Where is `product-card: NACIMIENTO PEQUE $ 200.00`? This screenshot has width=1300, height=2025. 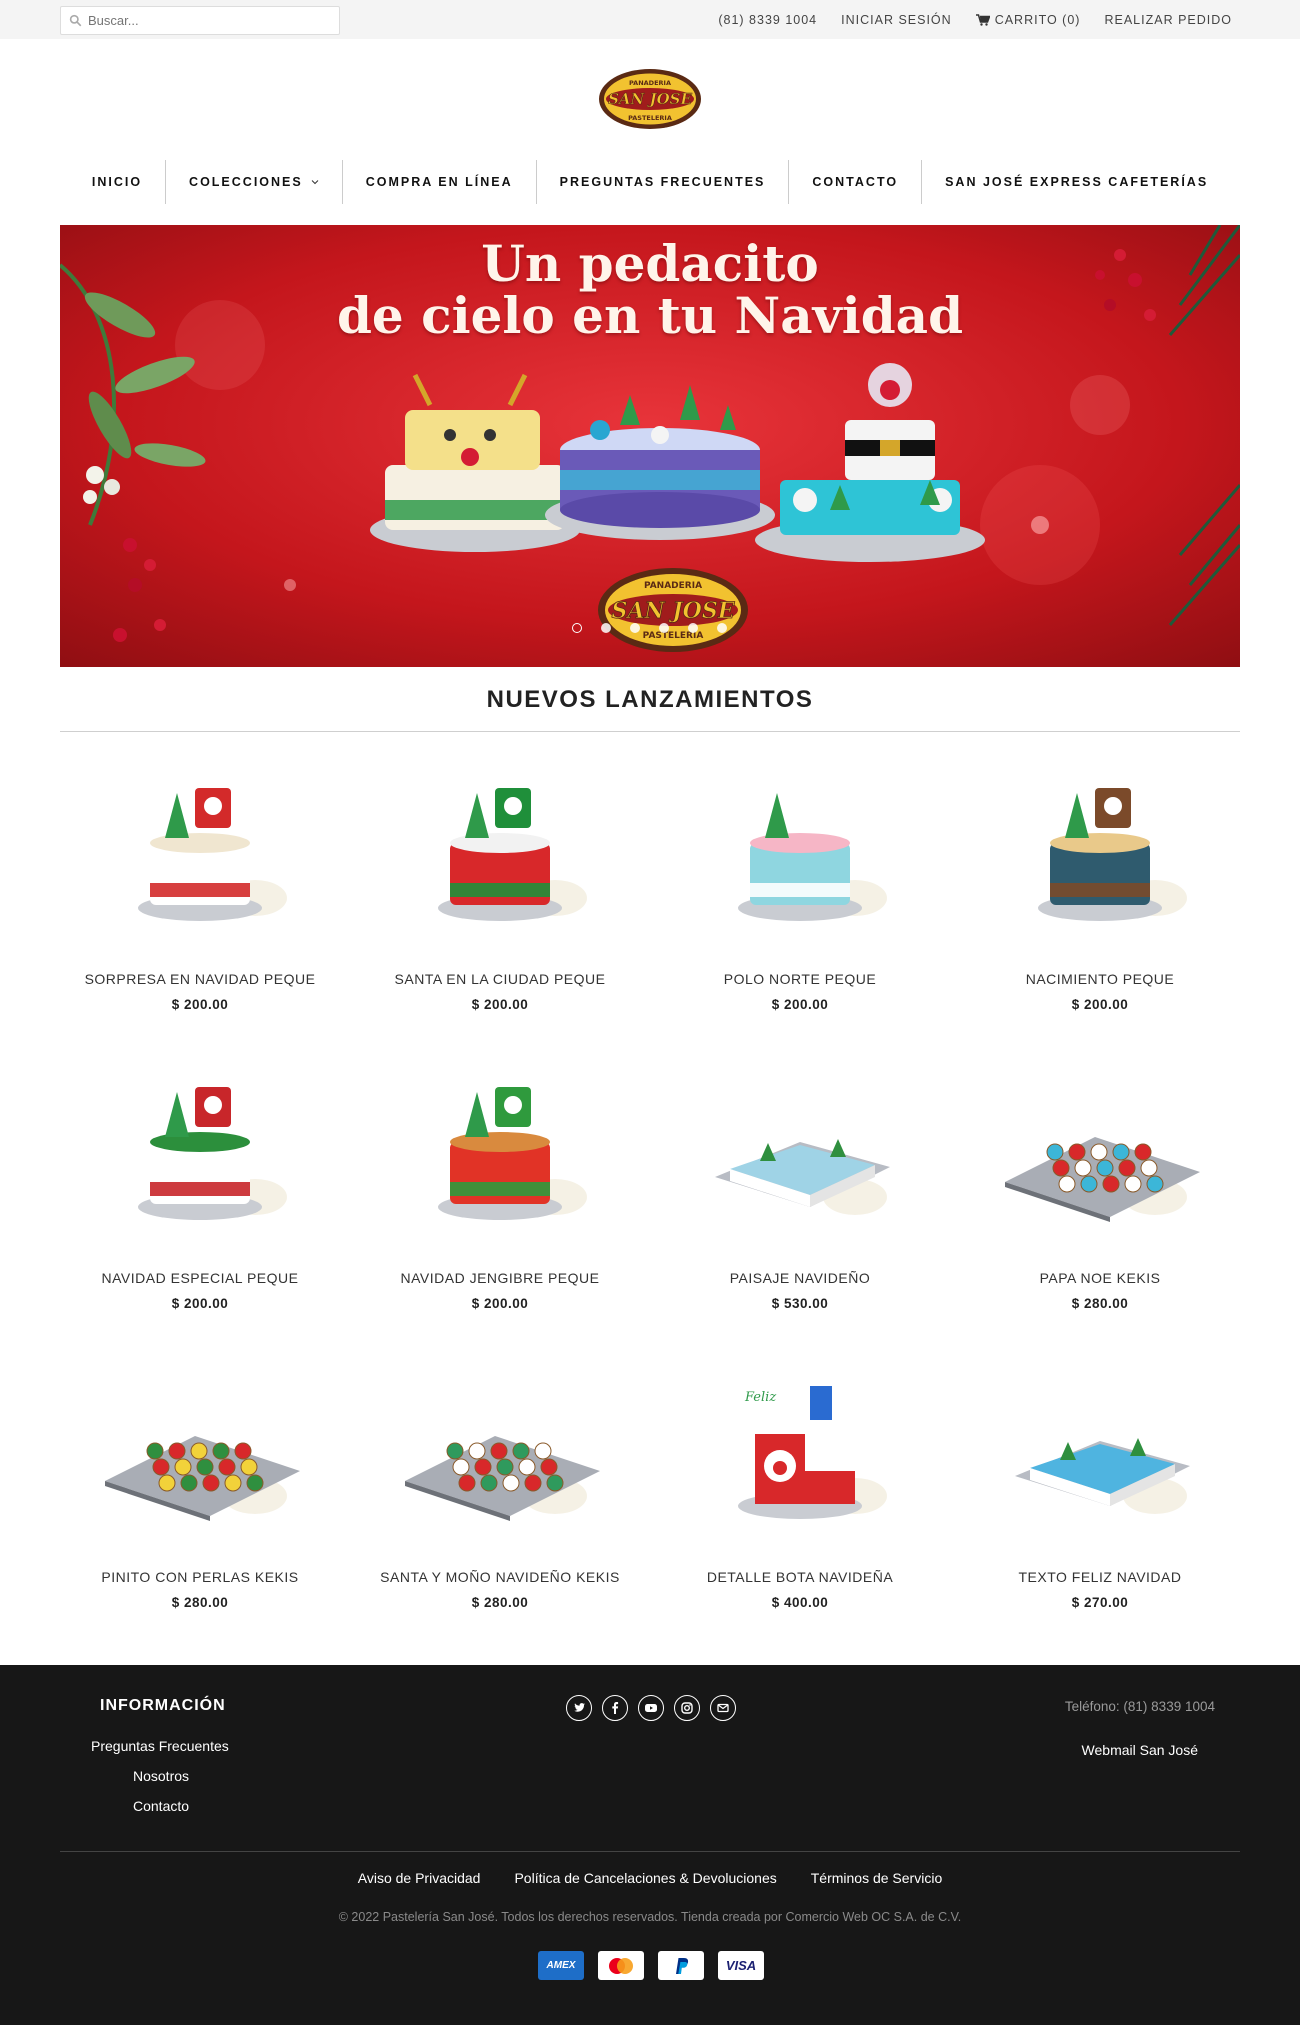
product-card: NACIMIENTO PEQUE $ 200.00 is located at coordinates (1100, 885).